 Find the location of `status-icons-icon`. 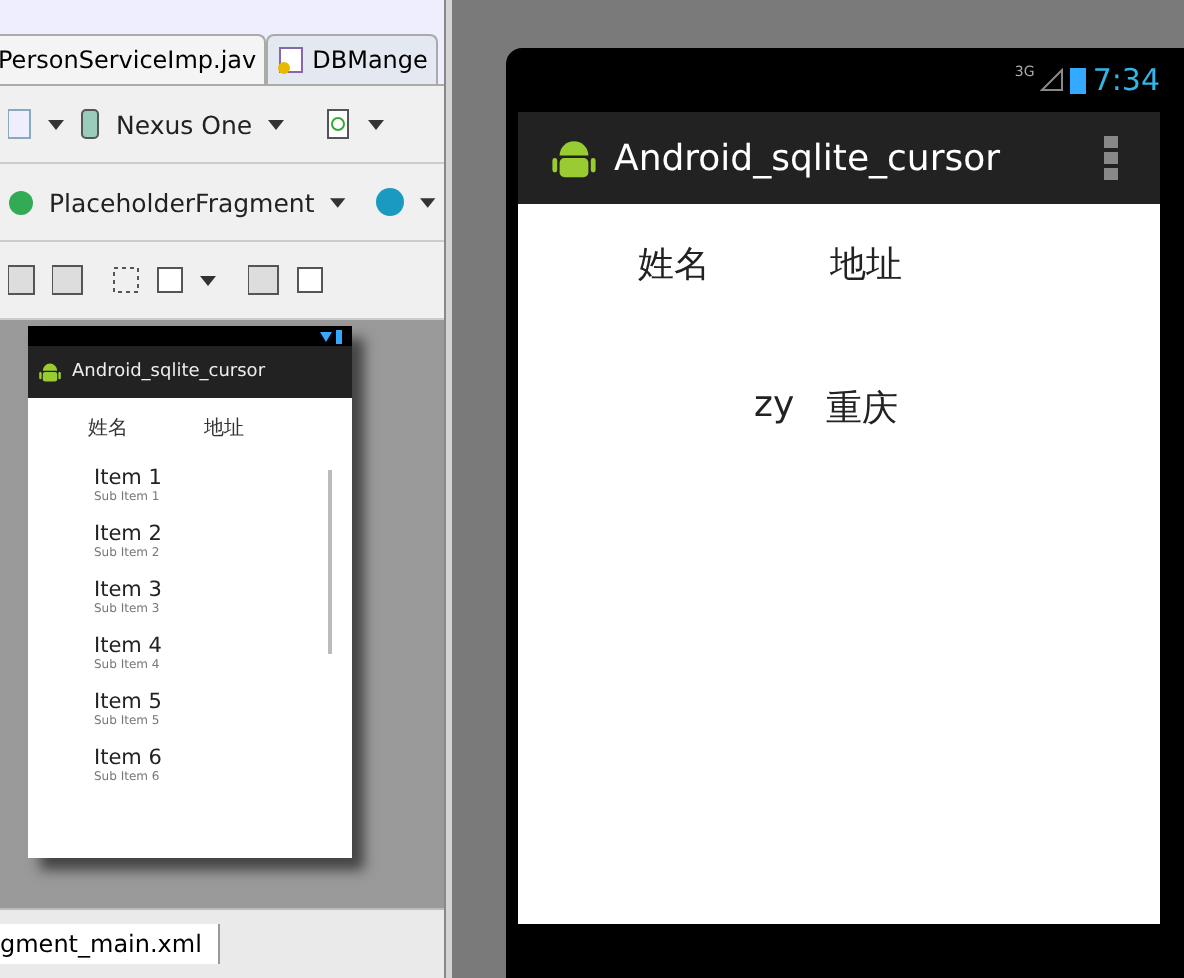

status-icons-icon is located at coordinates (332, 336).